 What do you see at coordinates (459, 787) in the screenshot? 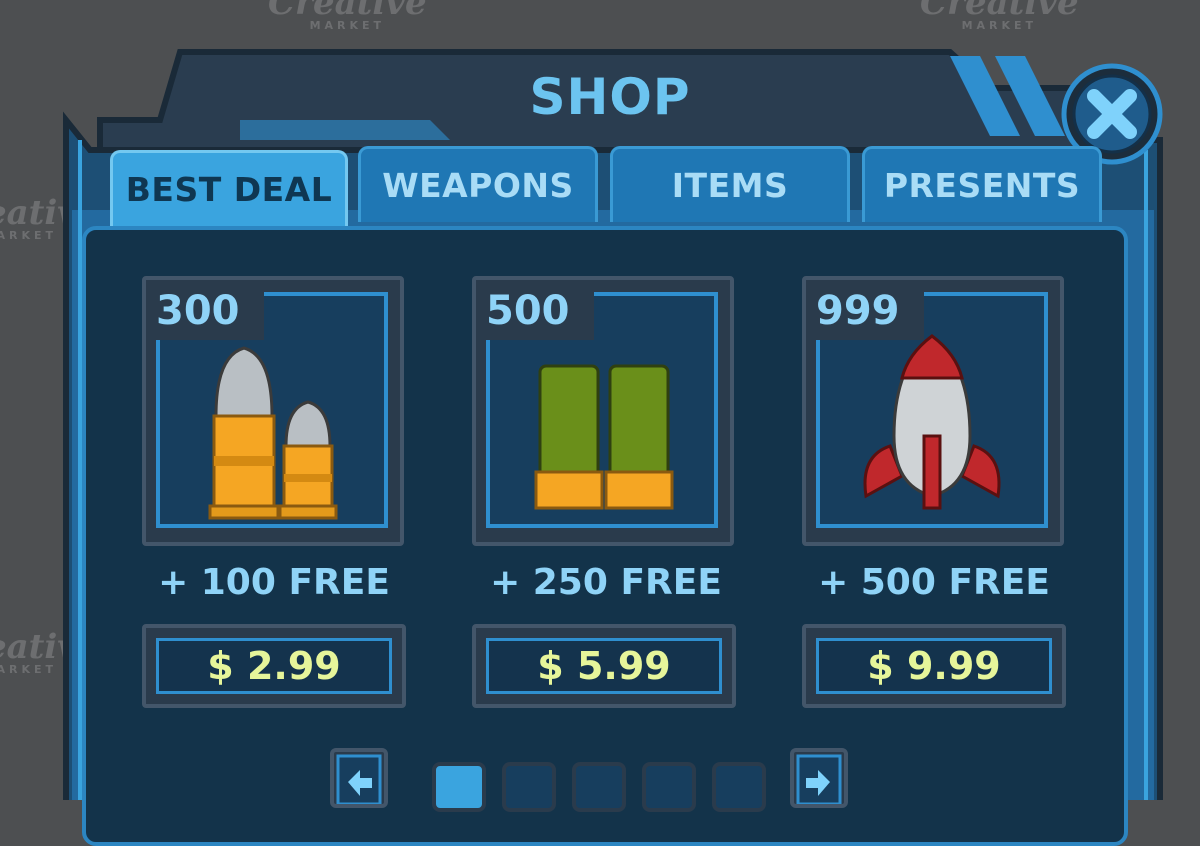
I see `page-indicator-active` at bounding box center [459, 787].